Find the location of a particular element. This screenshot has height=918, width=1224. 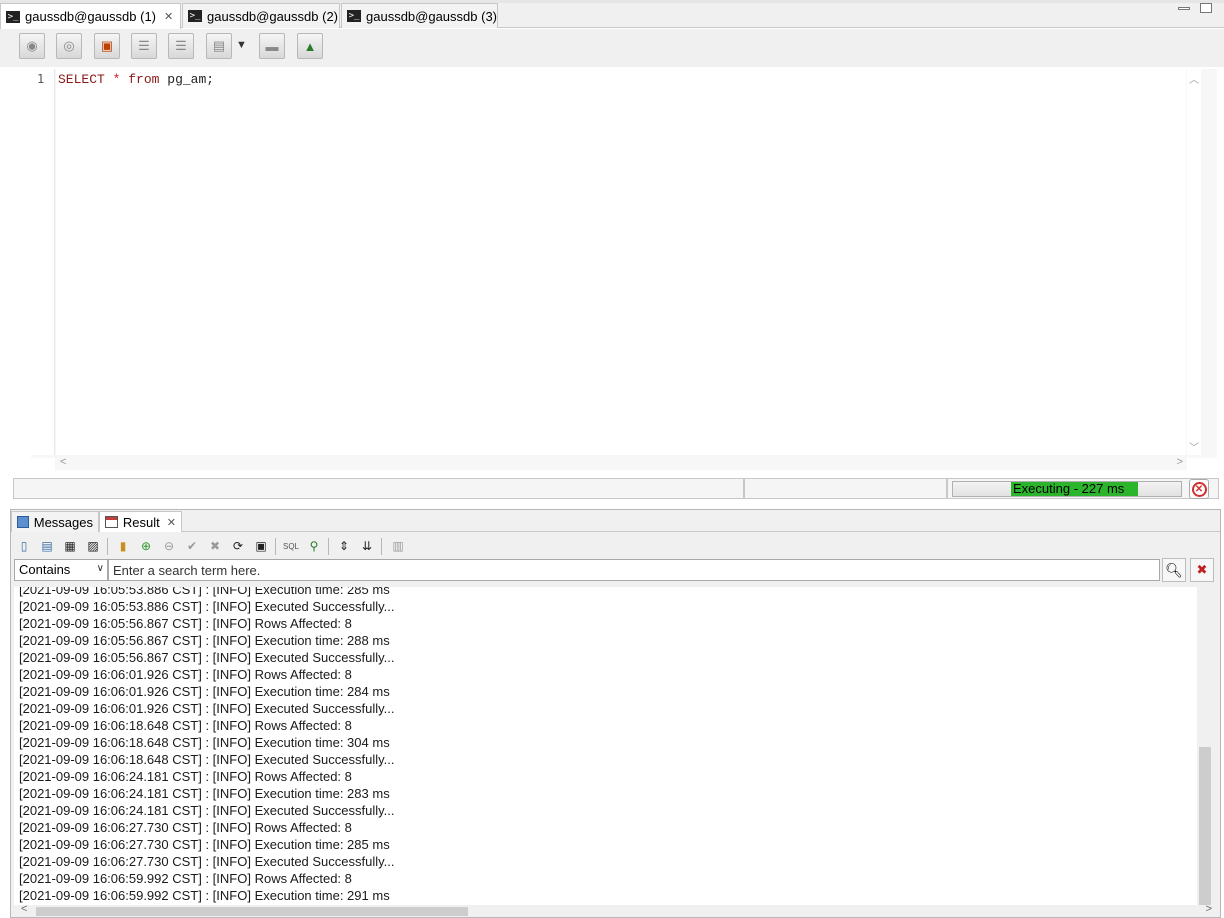

execute-icon: ◉ is located at coordinates (32, 45).